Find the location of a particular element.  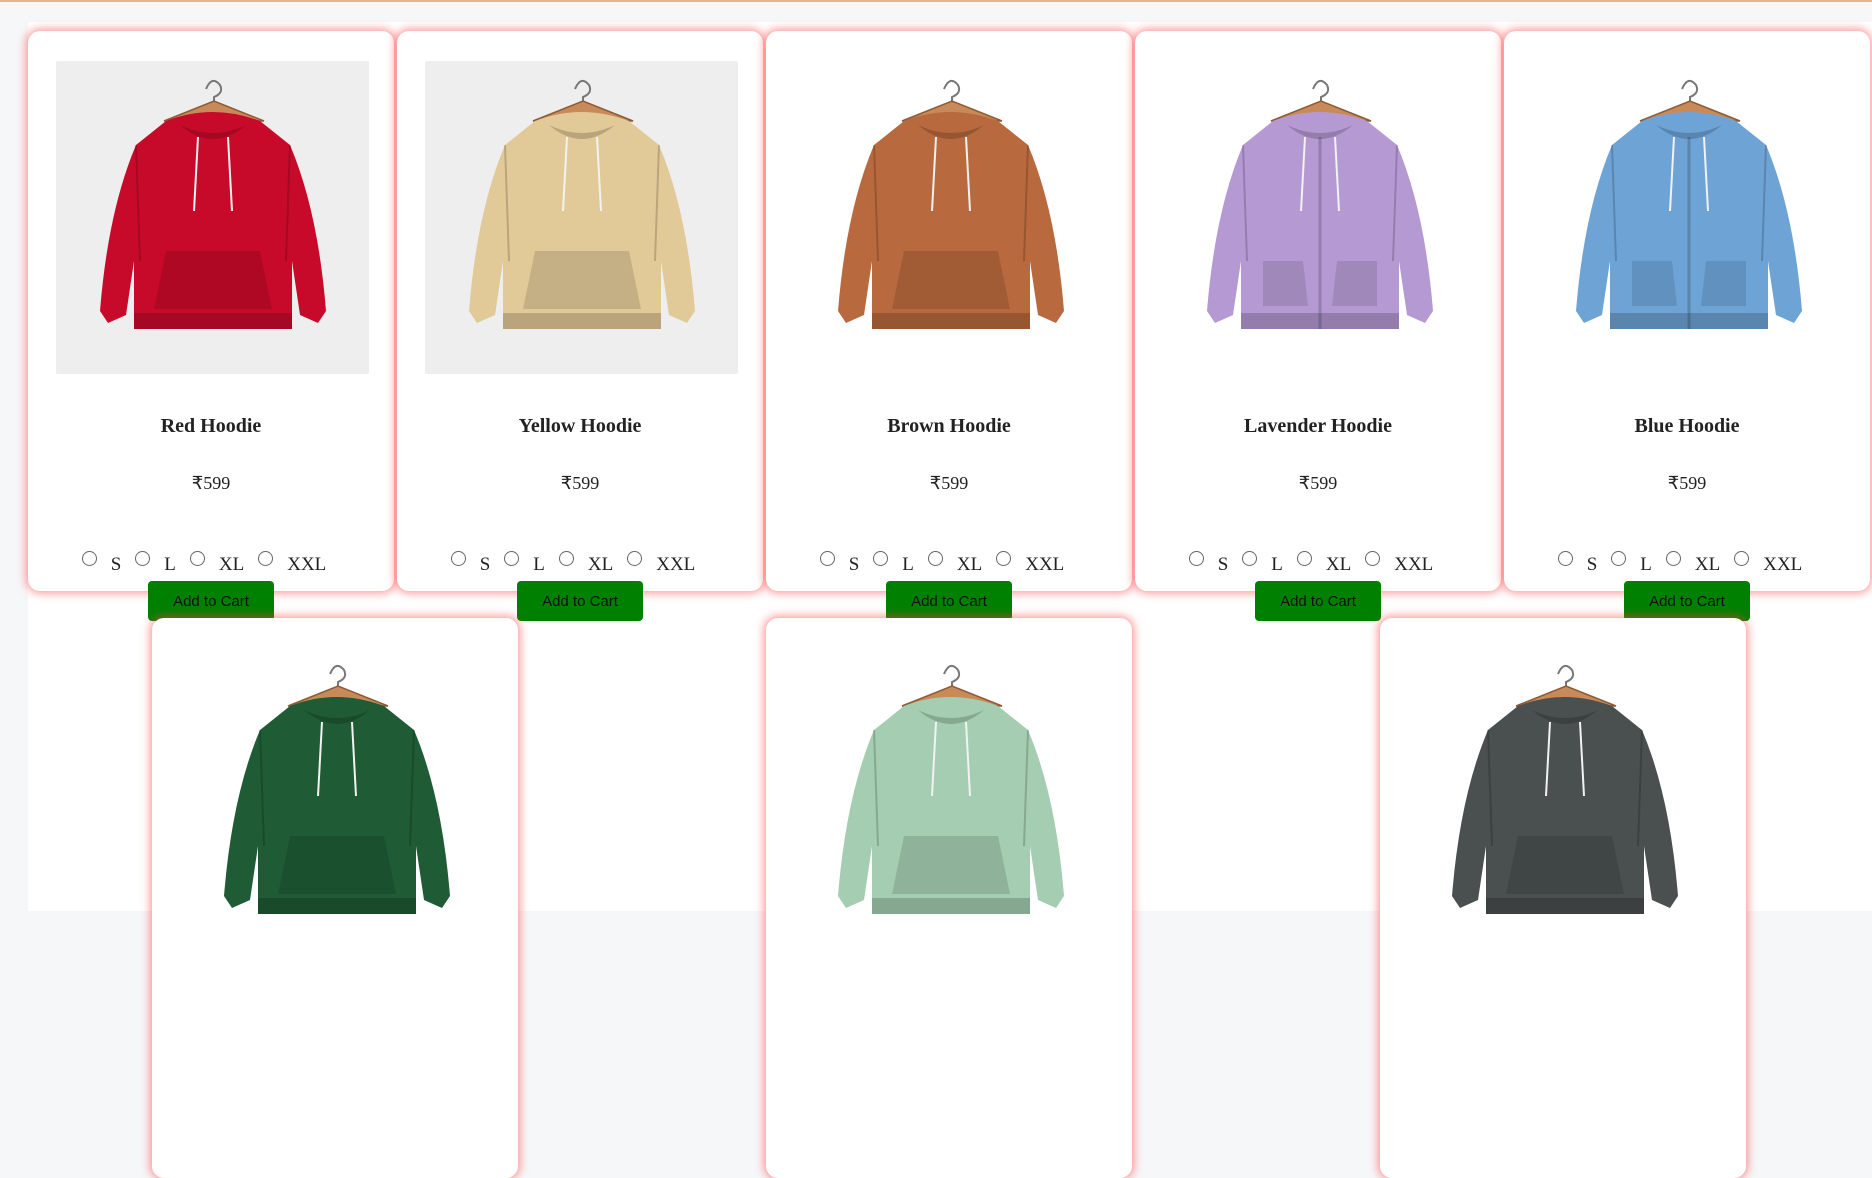

product-card: Brown Hoodie ₹599 S L XL XXL Add to Cart is located at coordinates (949, 326).